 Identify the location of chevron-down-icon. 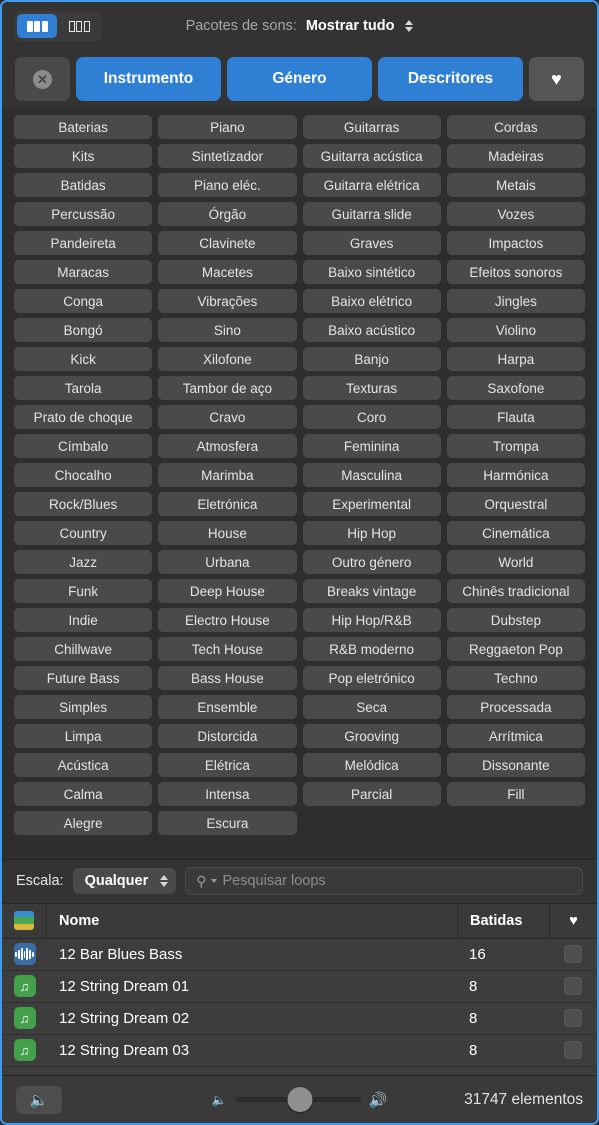
(214, 881).